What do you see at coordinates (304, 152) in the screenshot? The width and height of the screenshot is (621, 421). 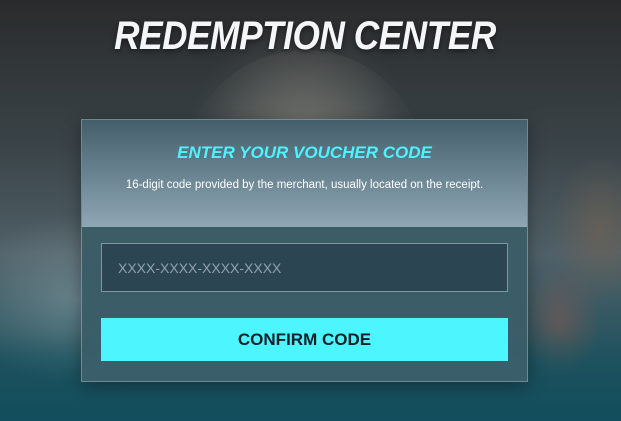 I see `voucher-heading: ENTER YOUR VOUCHER CODE` at bounding box center [304, 152].